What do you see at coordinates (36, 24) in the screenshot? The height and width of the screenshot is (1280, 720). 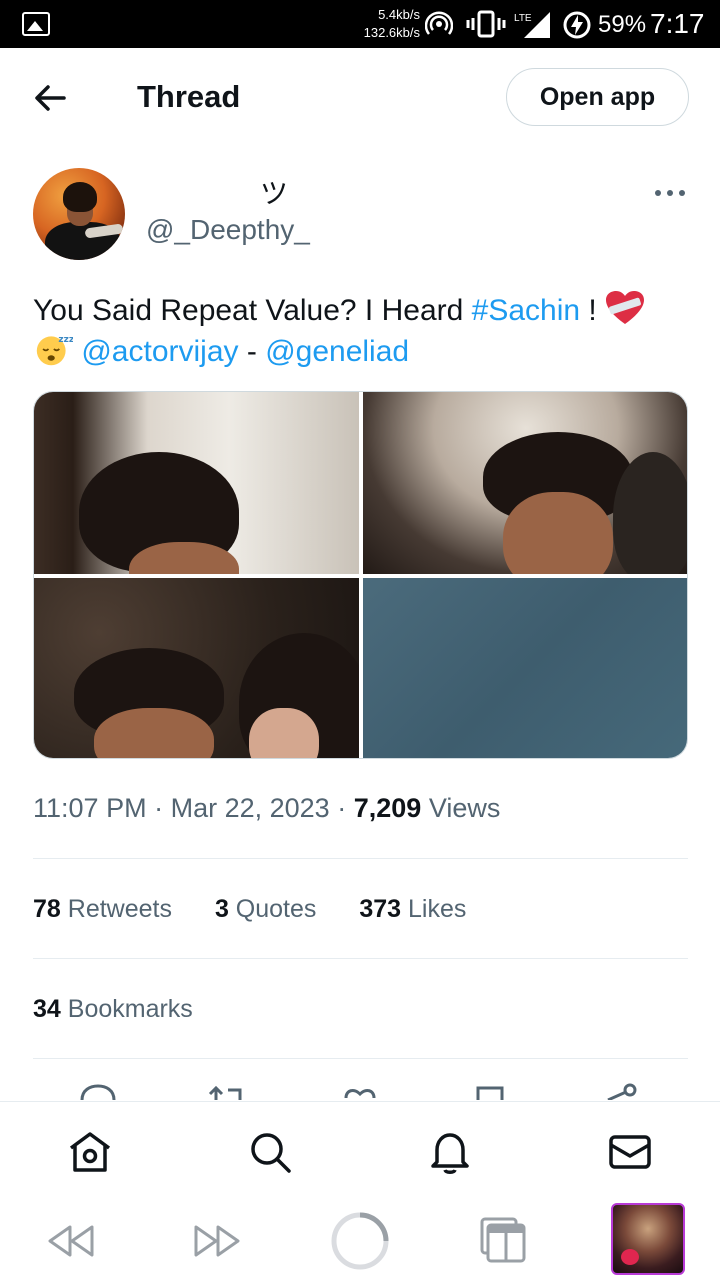 I see `image-icon` at bounding box center [36, 24].